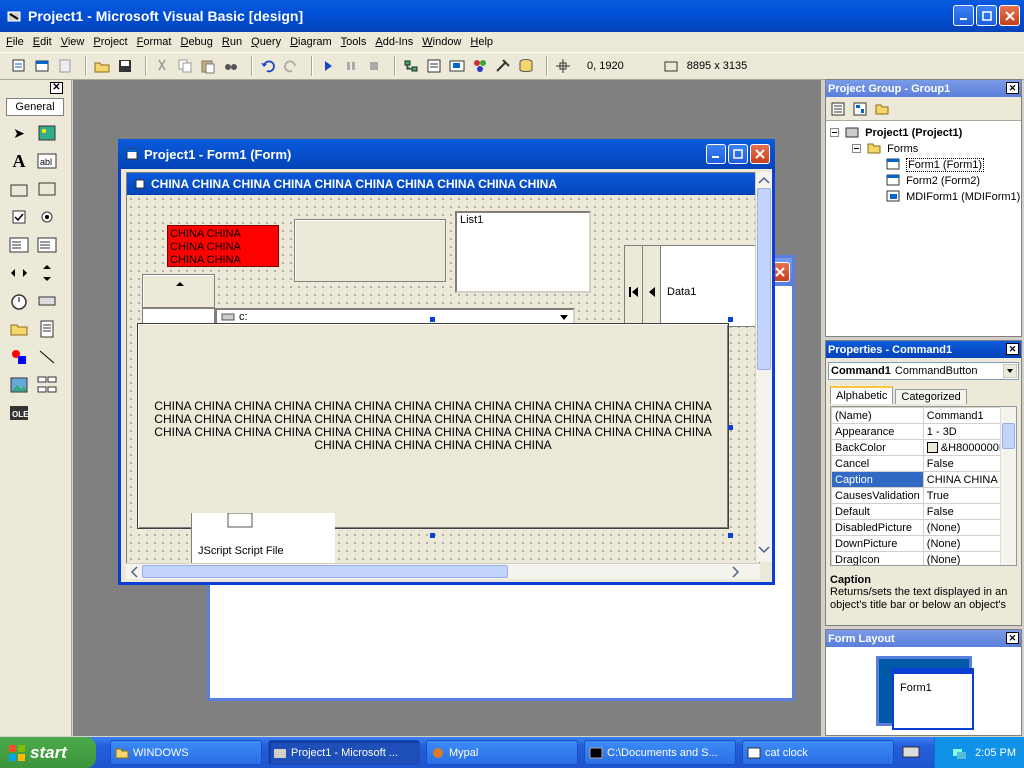  Describe the element at coordinates (1012, 88) in the screenshot. I see `project-group-close-button: ✕` at that location.